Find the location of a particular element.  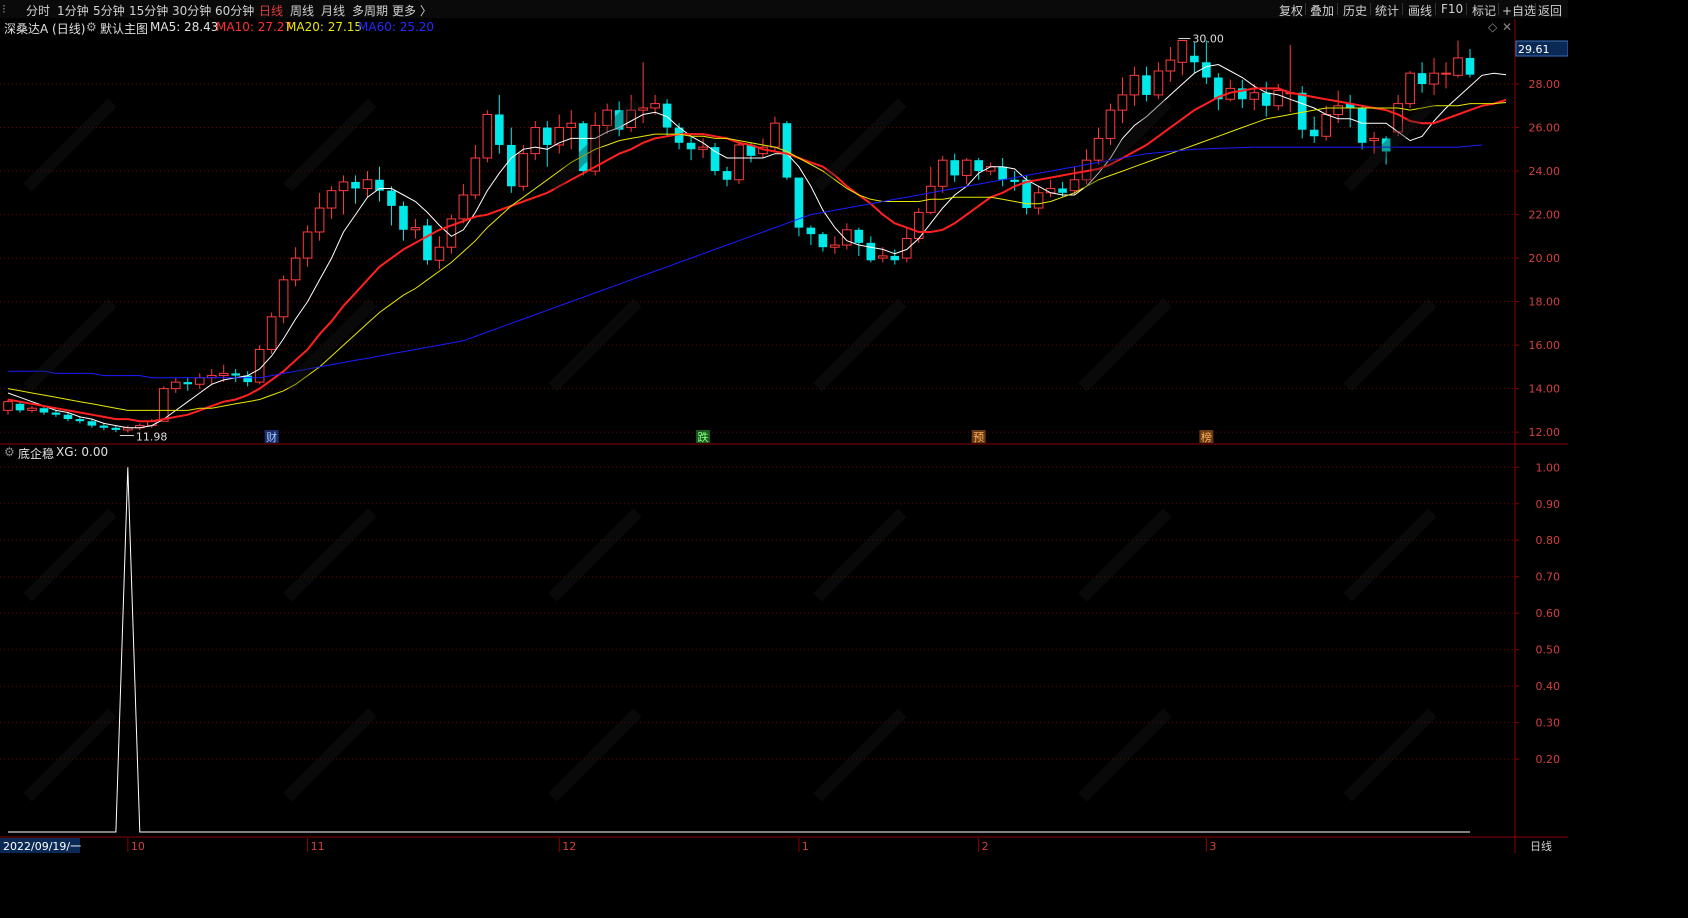

event-marker: 跌 is located at coordinates (703, 437).